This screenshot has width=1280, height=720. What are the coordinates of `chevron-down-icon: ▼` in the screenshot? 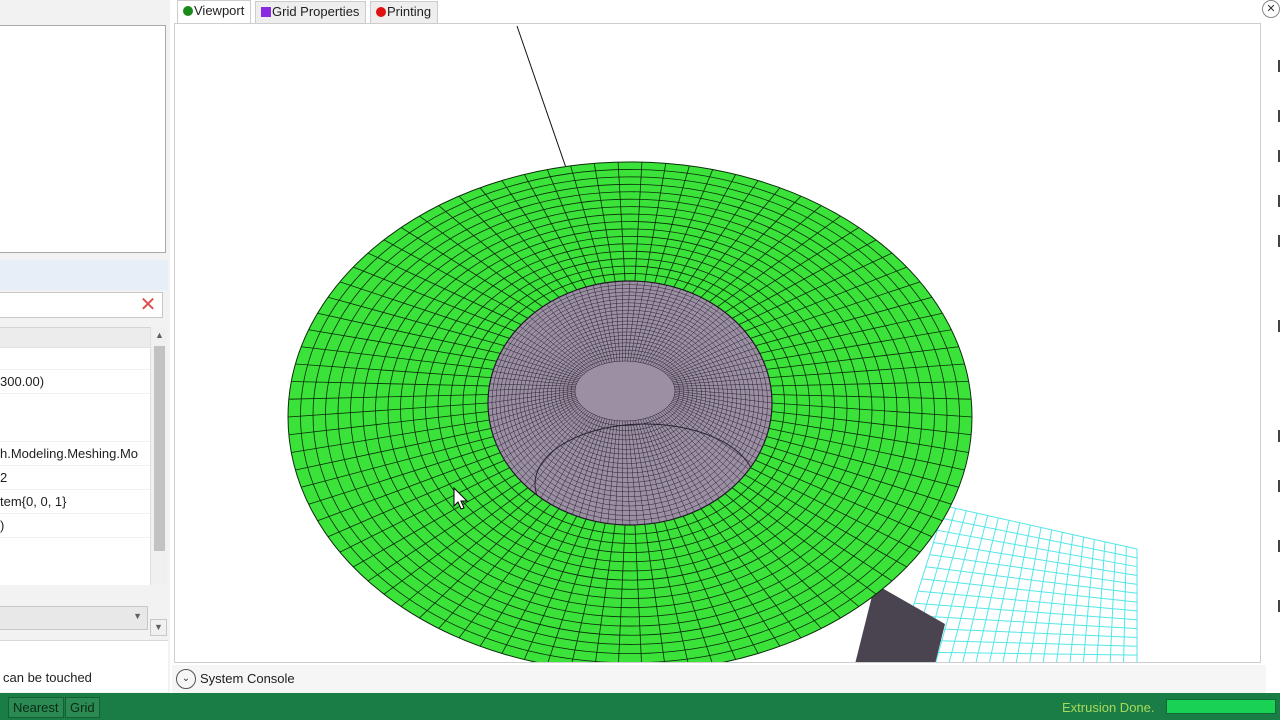 It's located at (137, 616).